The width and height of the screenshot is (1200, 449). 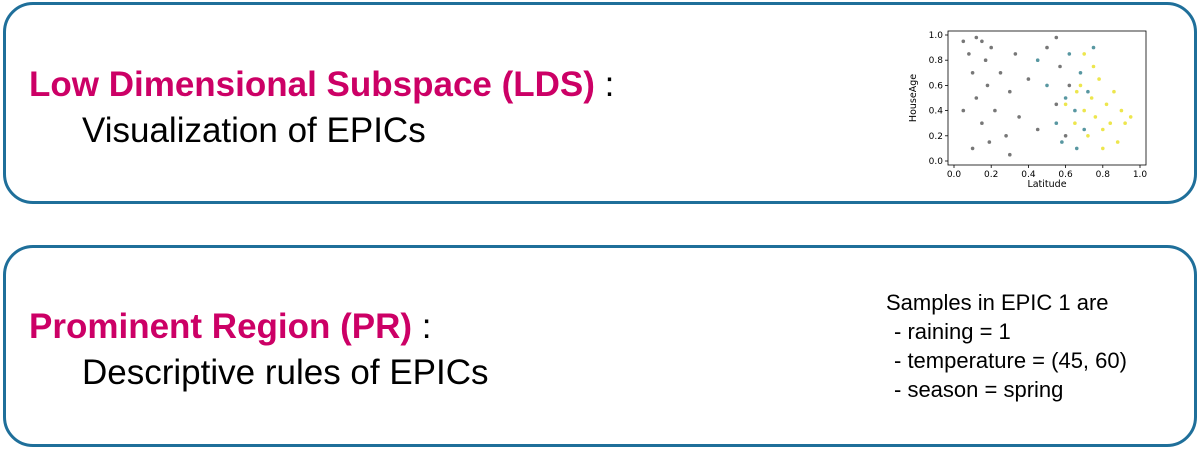 What do you see at coordinates (991, 175) in the screenshot?
I see `x-tick-label-1: 0.2` at bounding box center [991, 175].